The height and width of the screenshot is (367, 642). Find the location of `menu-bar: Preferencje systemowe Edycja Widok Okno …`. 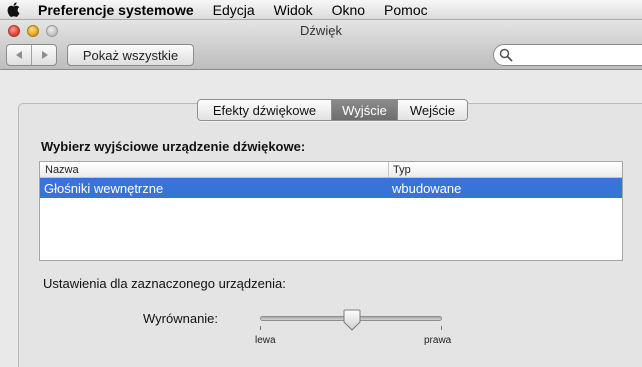

menu-bar: Preferencje systemowe Edycja Widok Okno … is located at coordinates (321, 10).